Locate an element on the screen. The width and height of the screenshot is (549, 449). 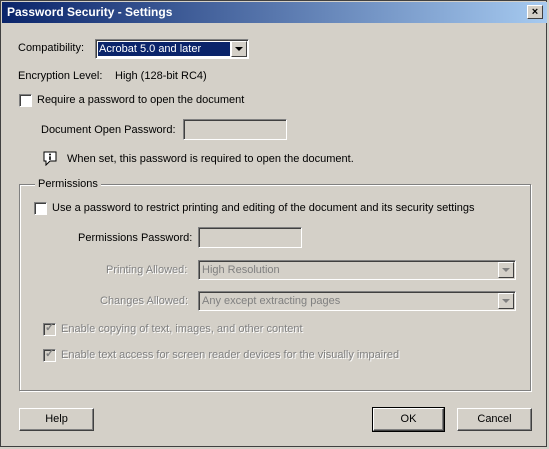
enable-screen-reader-checkbox: ✓ is located at coordinates (49, 355).